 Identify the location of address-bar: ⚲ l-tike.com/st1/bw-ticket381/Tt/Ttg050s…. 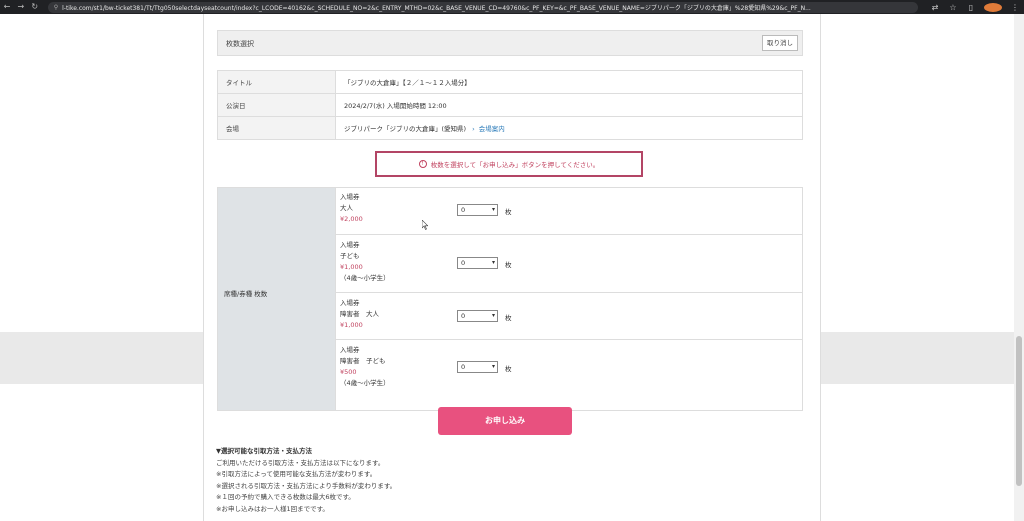
(482, 7).